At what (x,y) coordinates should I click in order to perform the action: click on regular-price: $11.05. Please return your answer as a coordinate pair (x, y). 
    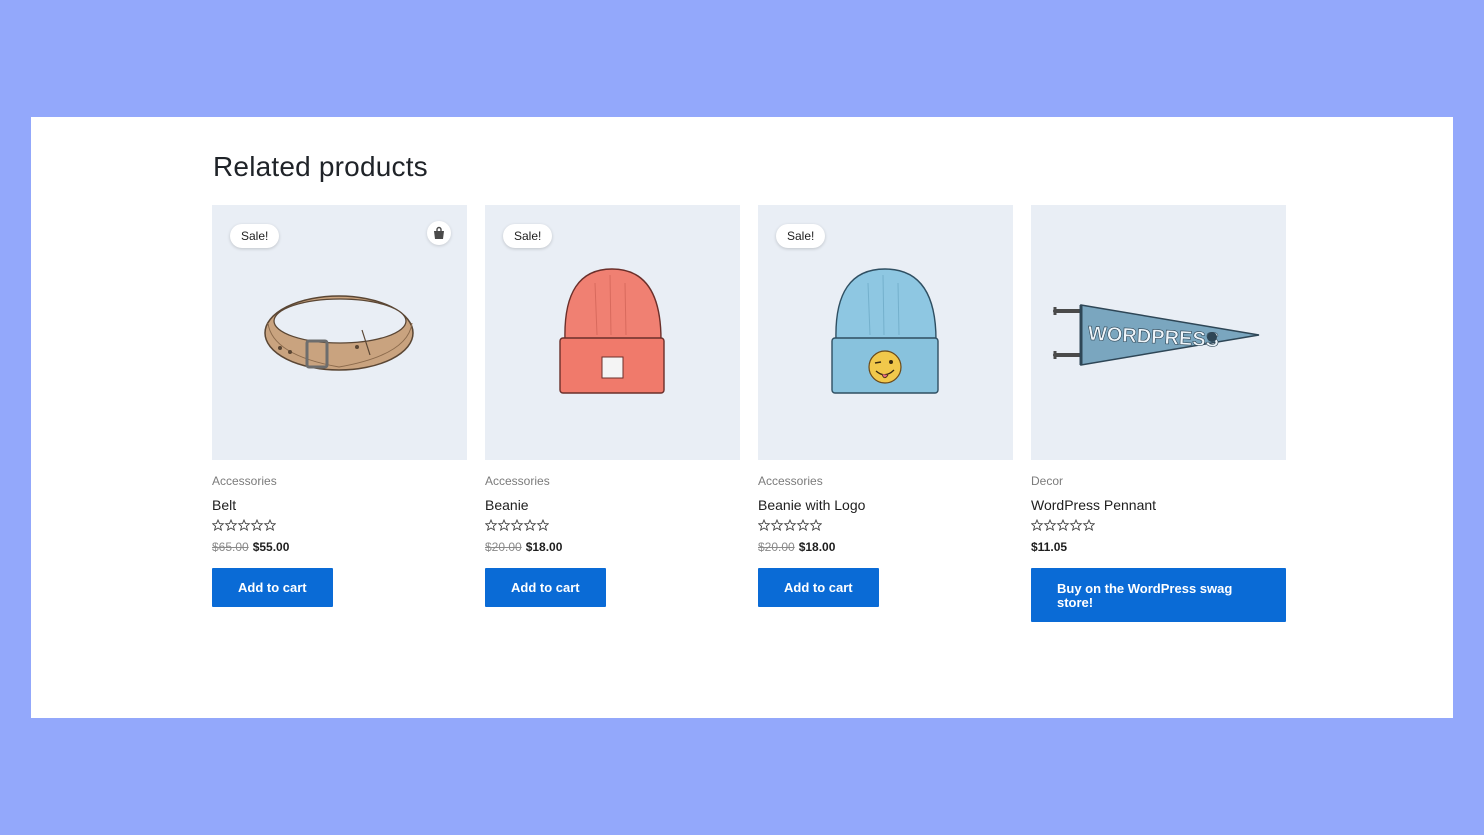
    Looking at the image, I should click on (1049, 547).